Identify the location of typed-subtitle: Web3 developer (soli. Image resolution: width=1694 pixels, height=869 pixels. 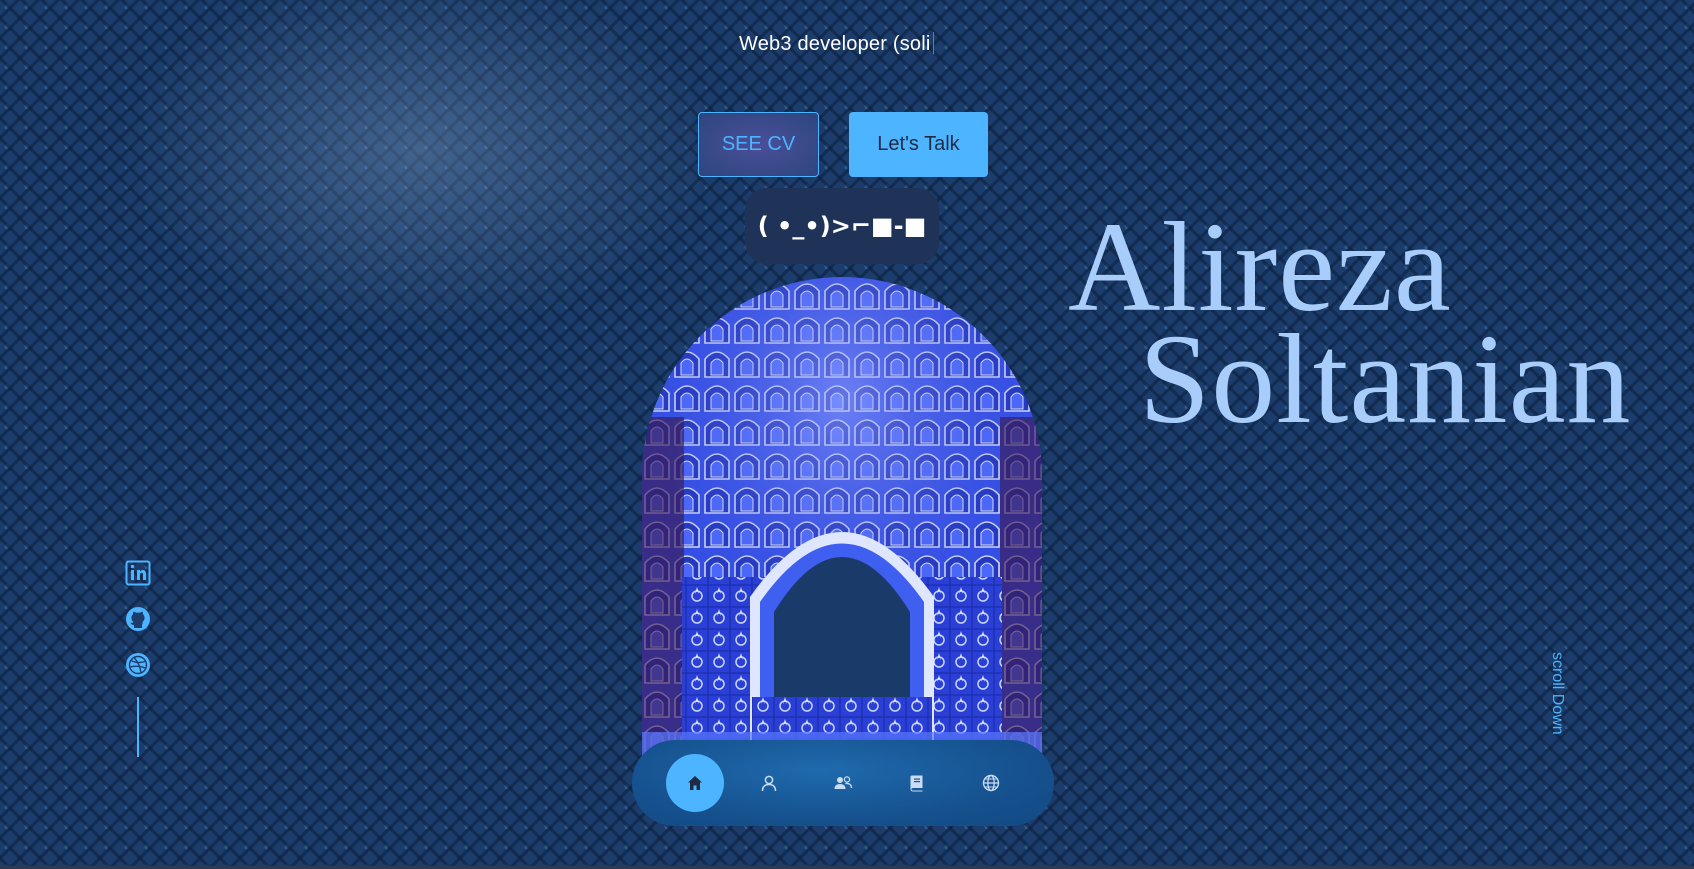
(836, 44).